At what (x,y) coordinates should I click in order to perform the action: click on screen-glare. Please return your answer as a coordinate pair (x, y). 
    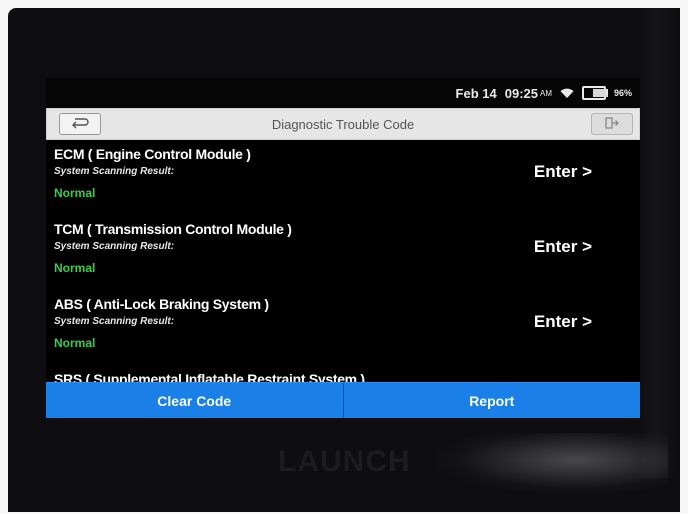
    Looking at the image, I should click on (553, 463).